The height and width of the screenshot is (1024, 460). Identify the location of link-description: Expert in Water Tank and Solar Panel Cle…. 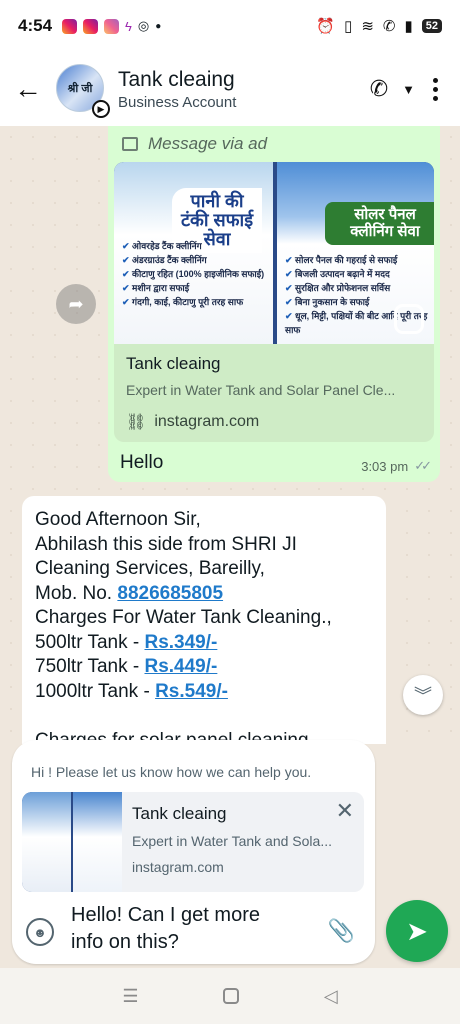
(261, 390).